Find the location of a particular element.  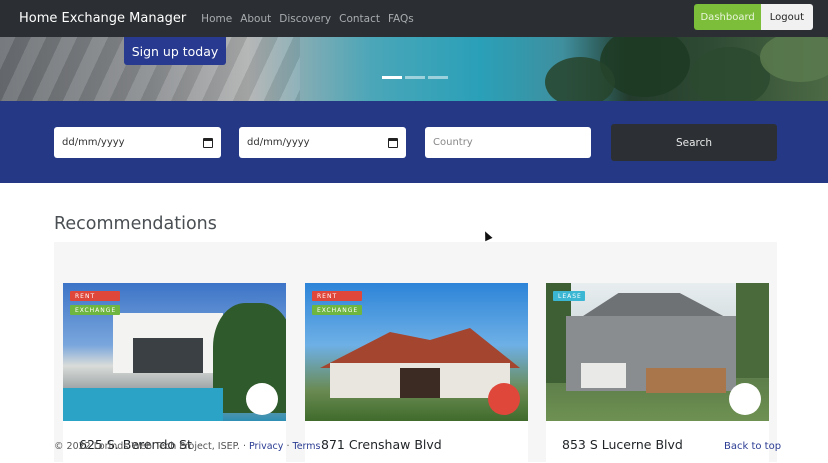

copyright-text: © 2022 Lorinds Web Tech Project, ISEP. is located at coordinates (147, 446).